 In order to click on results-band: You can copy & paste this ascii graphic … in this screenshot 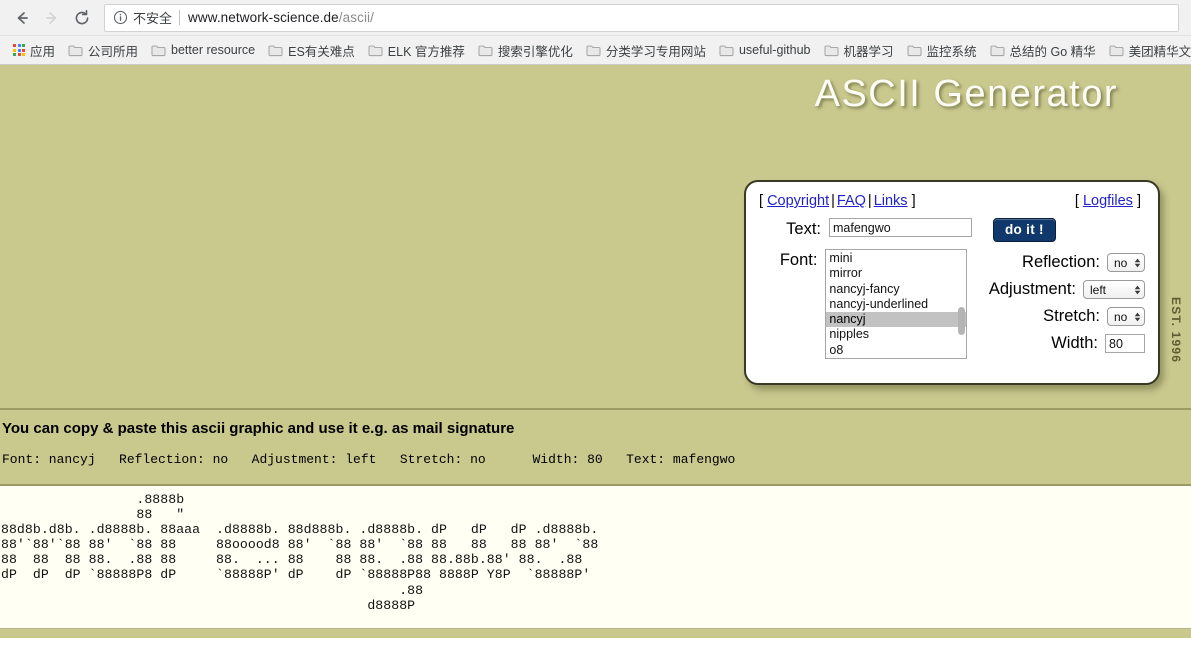, I will do `click(595, 448)`.